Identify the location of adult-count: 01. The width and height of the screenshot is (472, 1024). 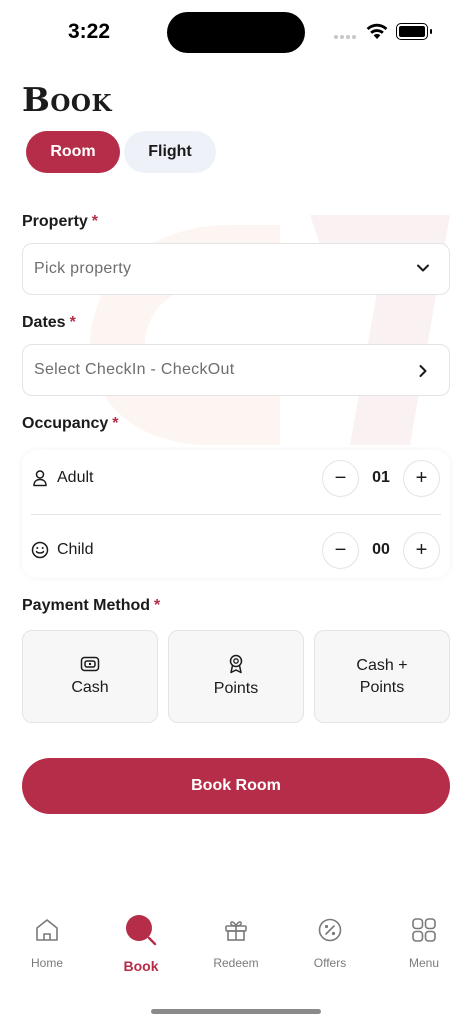
(381, 477).